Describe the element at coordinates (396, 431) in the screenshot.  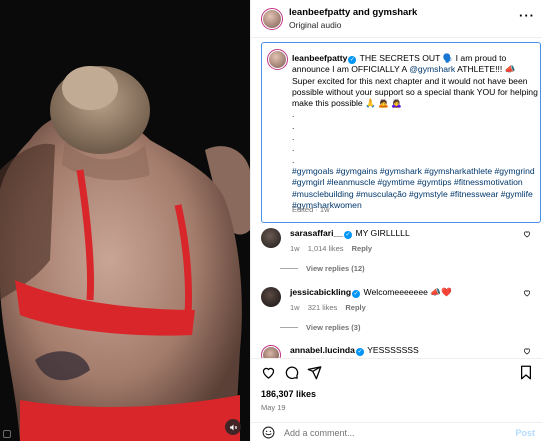
I see `add-comment-bar: Add a comment... Post` at that location.